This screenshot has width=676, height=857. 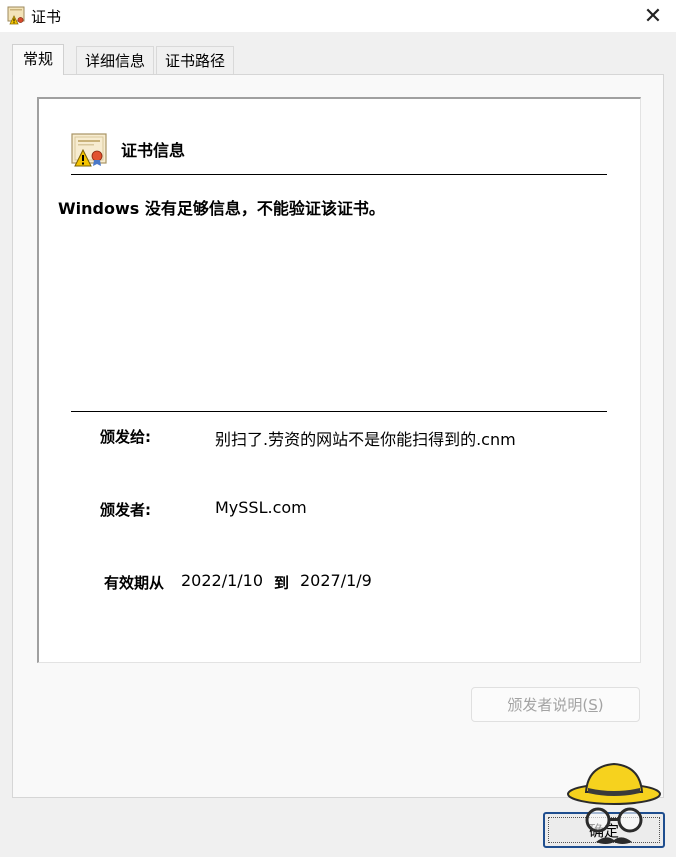 I want to click on tab-cert-path: 证书路径, so click(x=195, y=60).